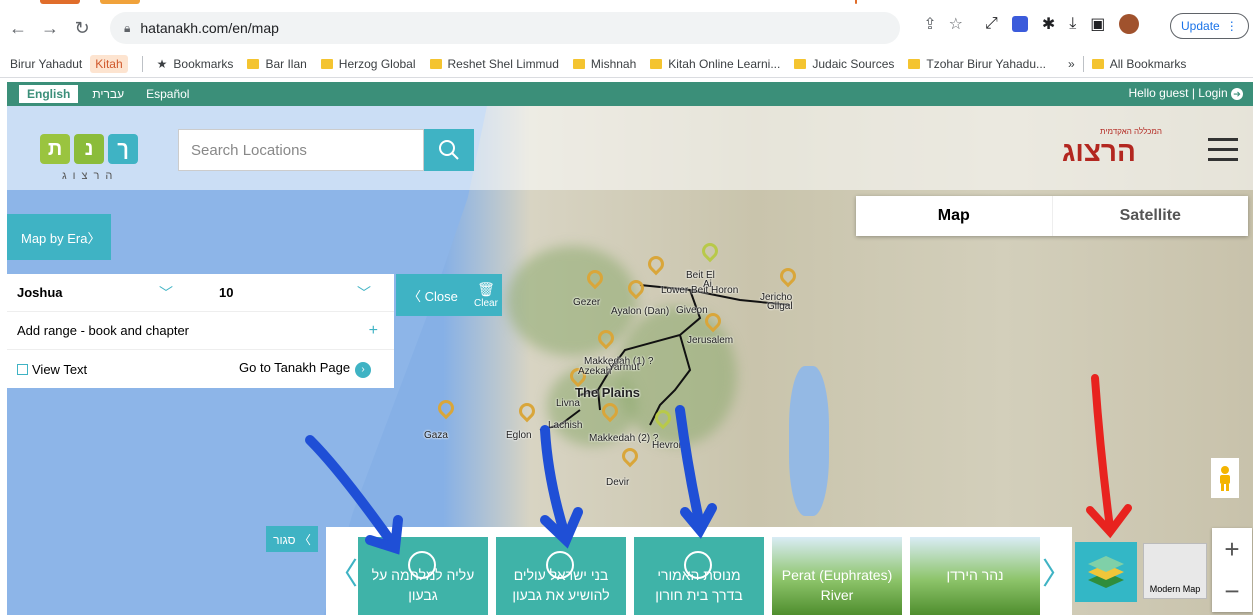  Describe the element at coordinates (1175, 571) in the screenshot. I see `modern-map-button: Modern Map` at that location.